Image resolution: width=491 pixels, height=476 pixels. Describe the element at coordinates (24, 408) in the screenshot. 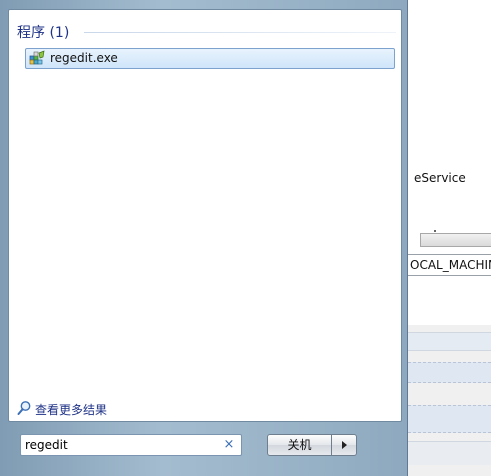

I see `search-icon` at that location.